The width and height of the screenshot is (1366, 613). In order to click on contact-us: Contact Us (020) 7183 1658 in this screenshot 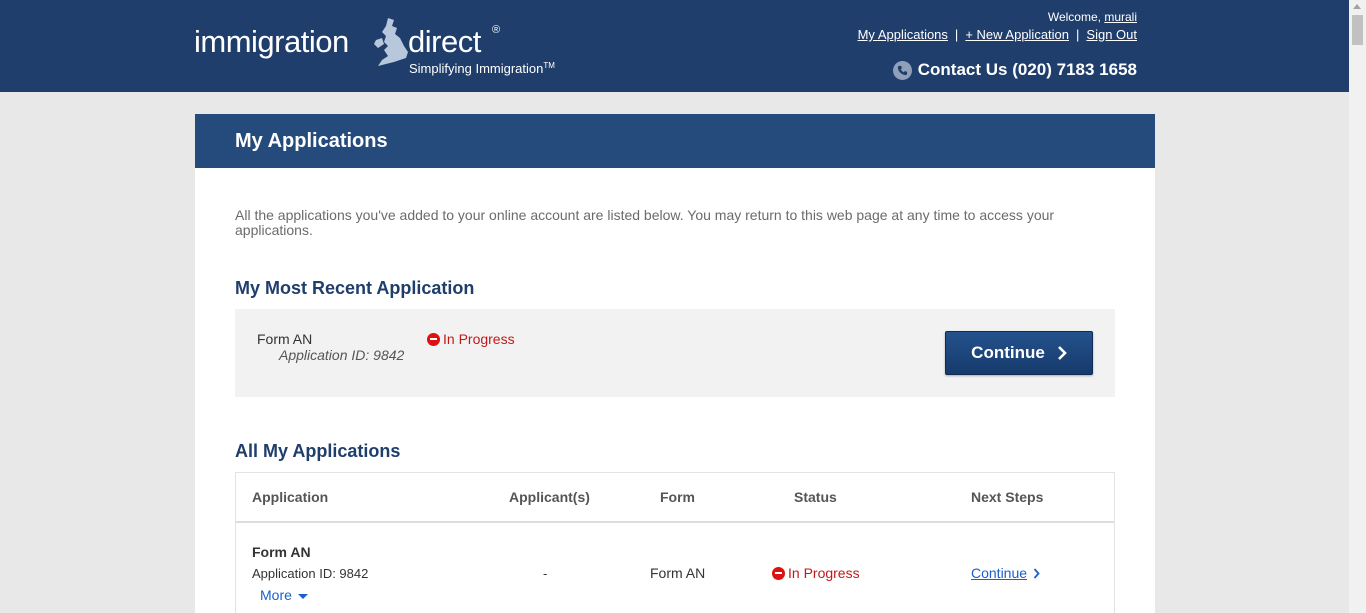, I will do `click(1014, 70)`.